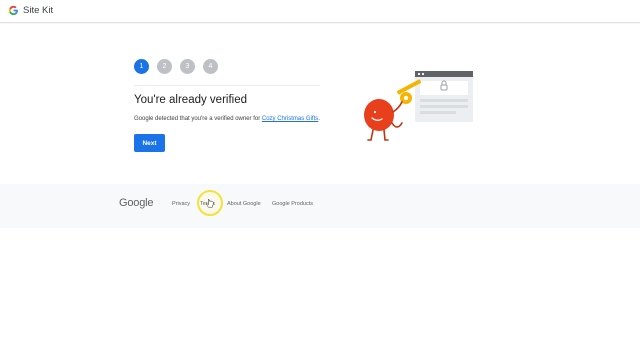  I want to click on site-kit-logo: Site Kit, so click(30, 10).